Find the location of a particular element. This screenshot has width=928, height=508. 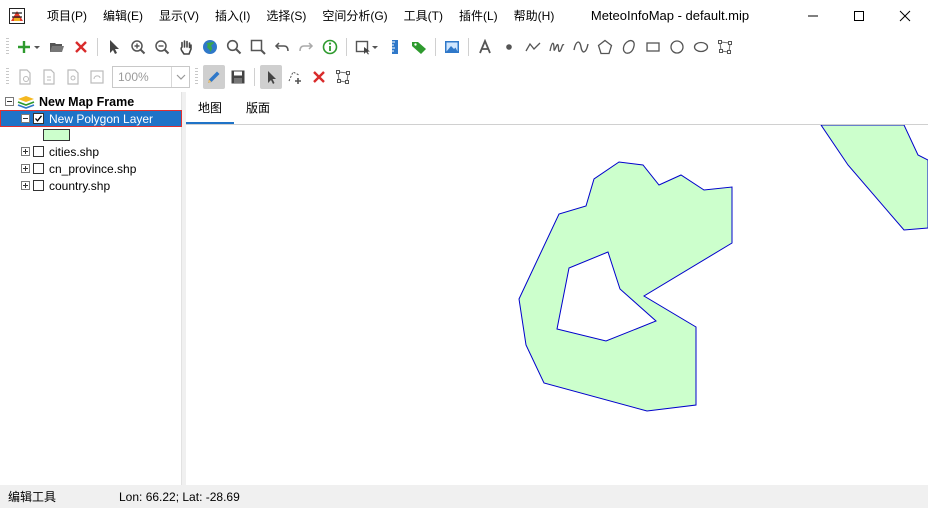

add-layer-button is located at coordinates (29, 47).